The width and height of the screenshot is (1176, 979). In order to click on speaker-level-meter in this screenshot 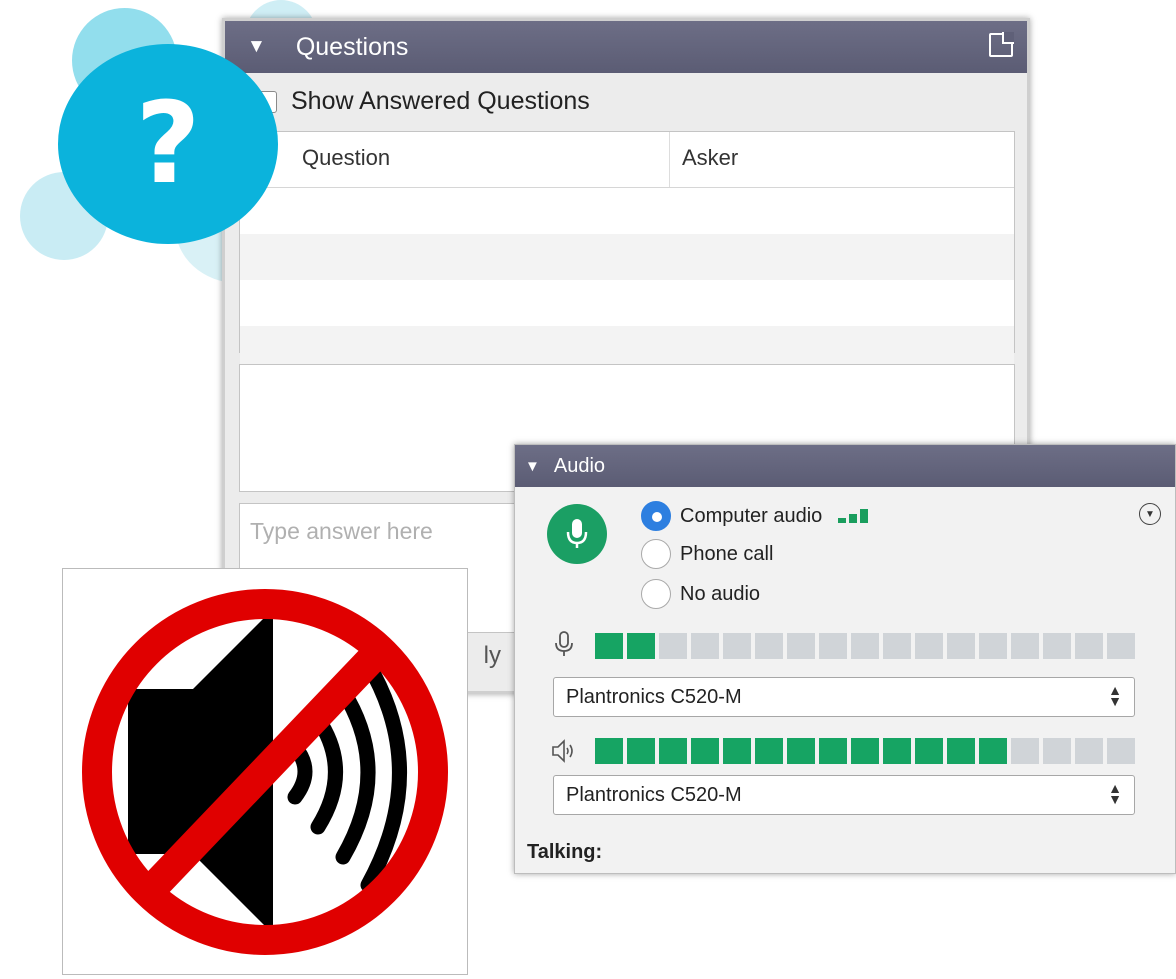, I will do `click(865, 751)`.